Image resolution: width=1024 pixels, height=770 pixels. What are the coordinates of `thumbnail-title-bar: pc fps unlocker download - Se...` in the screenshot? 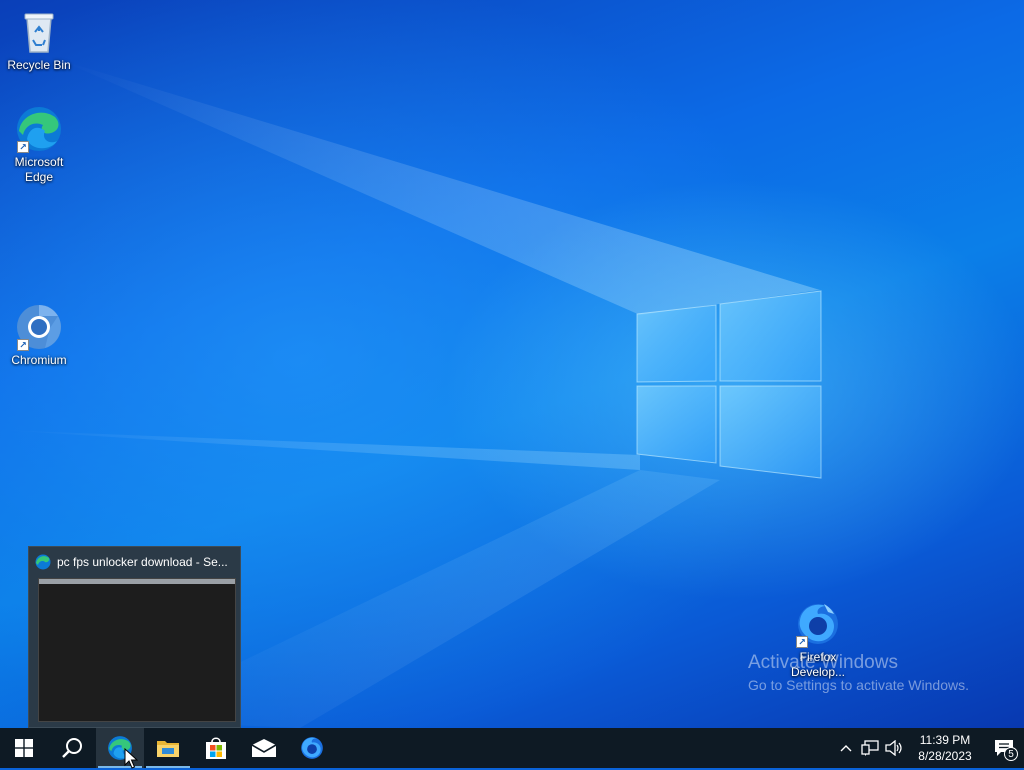 It's located at (135, 562).